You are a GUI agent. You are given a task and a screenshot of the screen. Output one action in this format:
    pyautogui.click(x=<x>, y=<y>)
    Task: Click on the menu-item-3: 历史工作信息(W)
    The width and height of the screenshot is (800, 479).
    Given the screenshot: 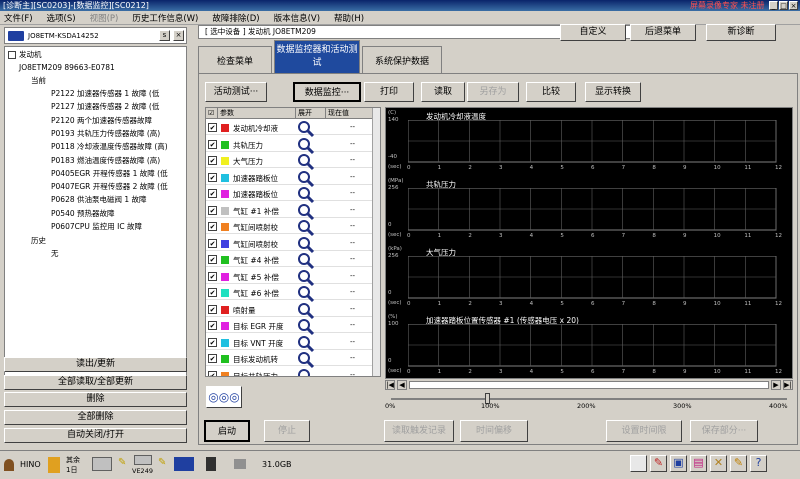 What is the action you would take?
    pyautogui.click(x=165, y=18)
    